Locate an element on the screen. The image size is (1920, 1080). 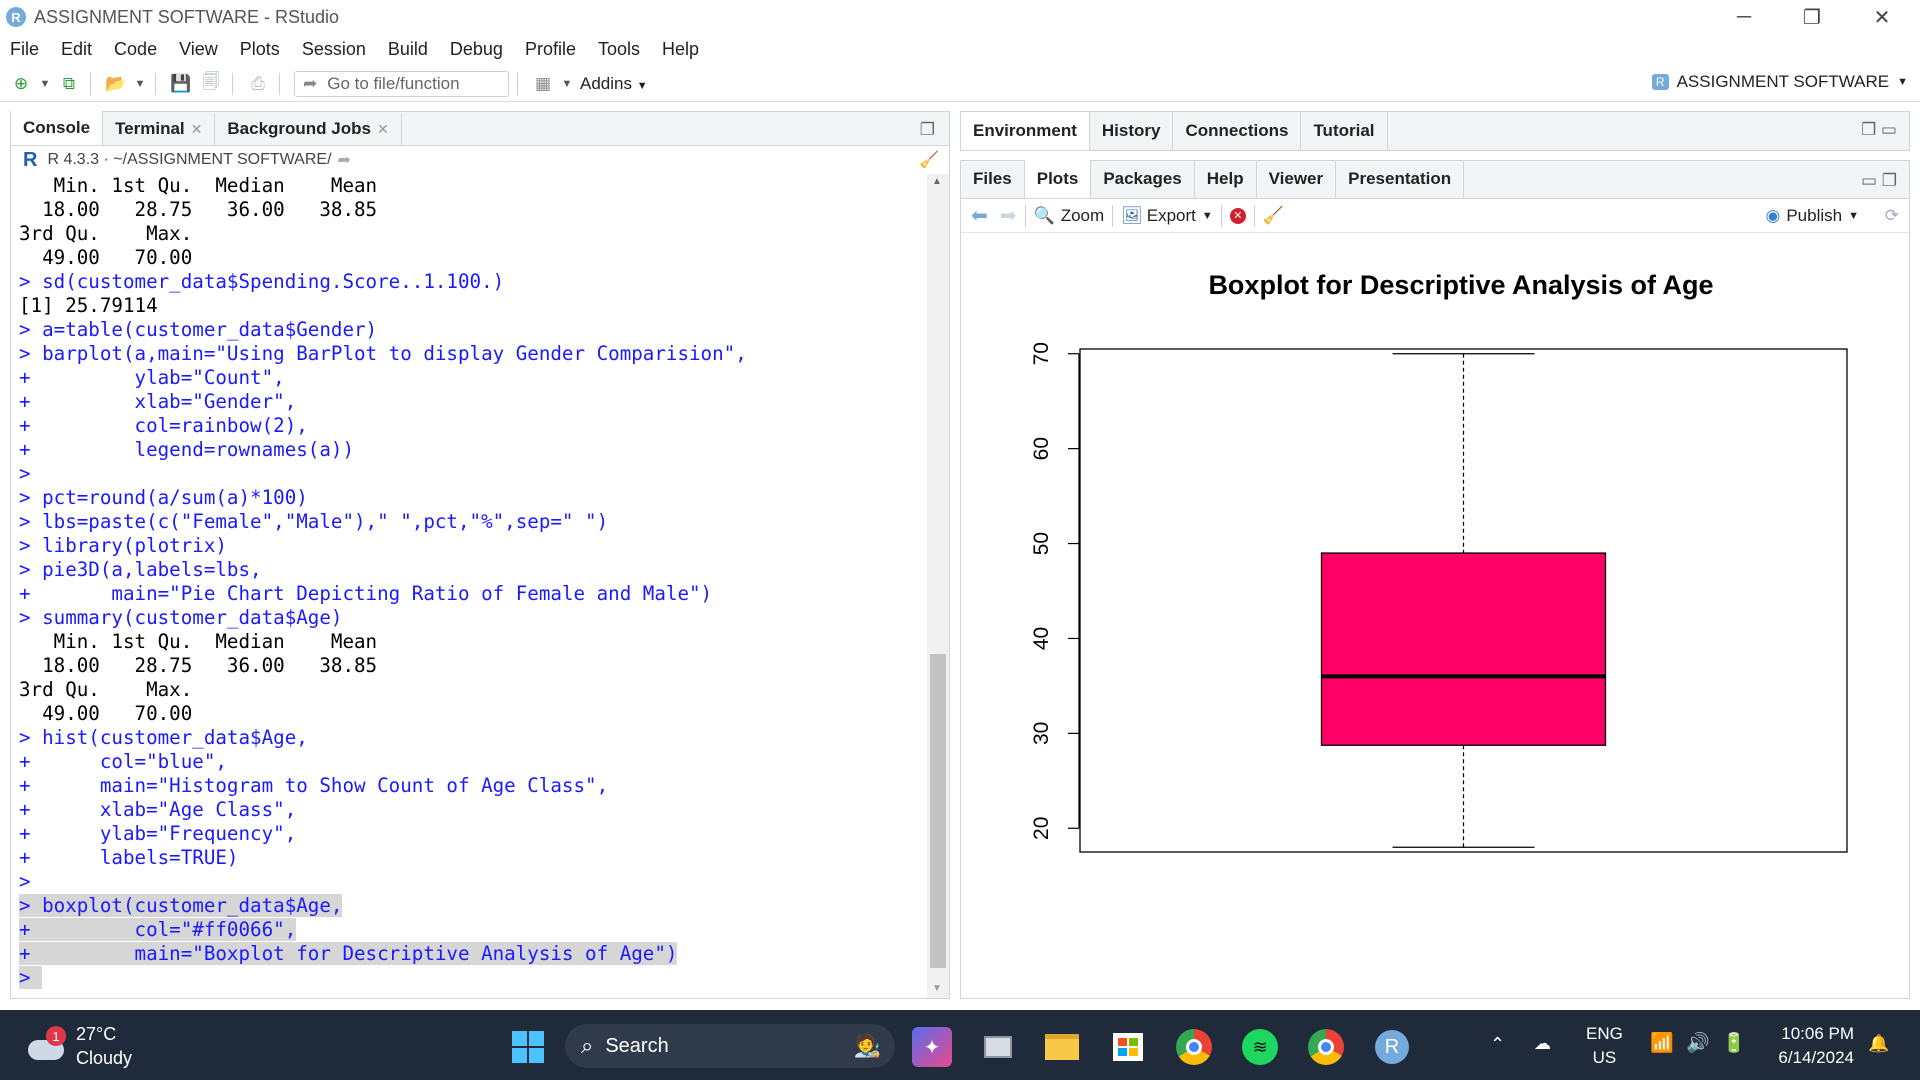
tab-environment: Environment is located at coordinates (1025, 131).